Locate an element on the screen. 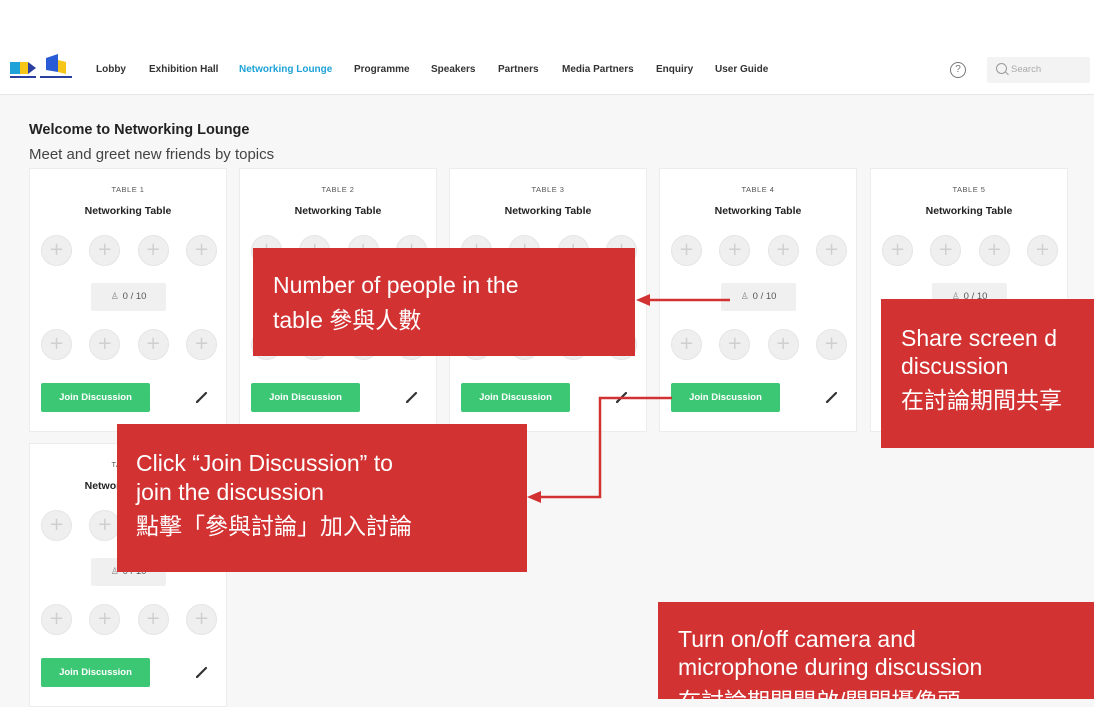  callout-share-line2: discussion is located at coordinates (955, 366).